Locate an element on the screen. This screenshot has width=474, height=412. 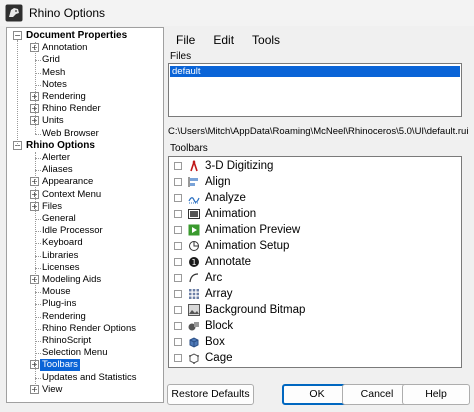
toolbar-label: 3-D Digitizing is located at coordinates (239, 166).